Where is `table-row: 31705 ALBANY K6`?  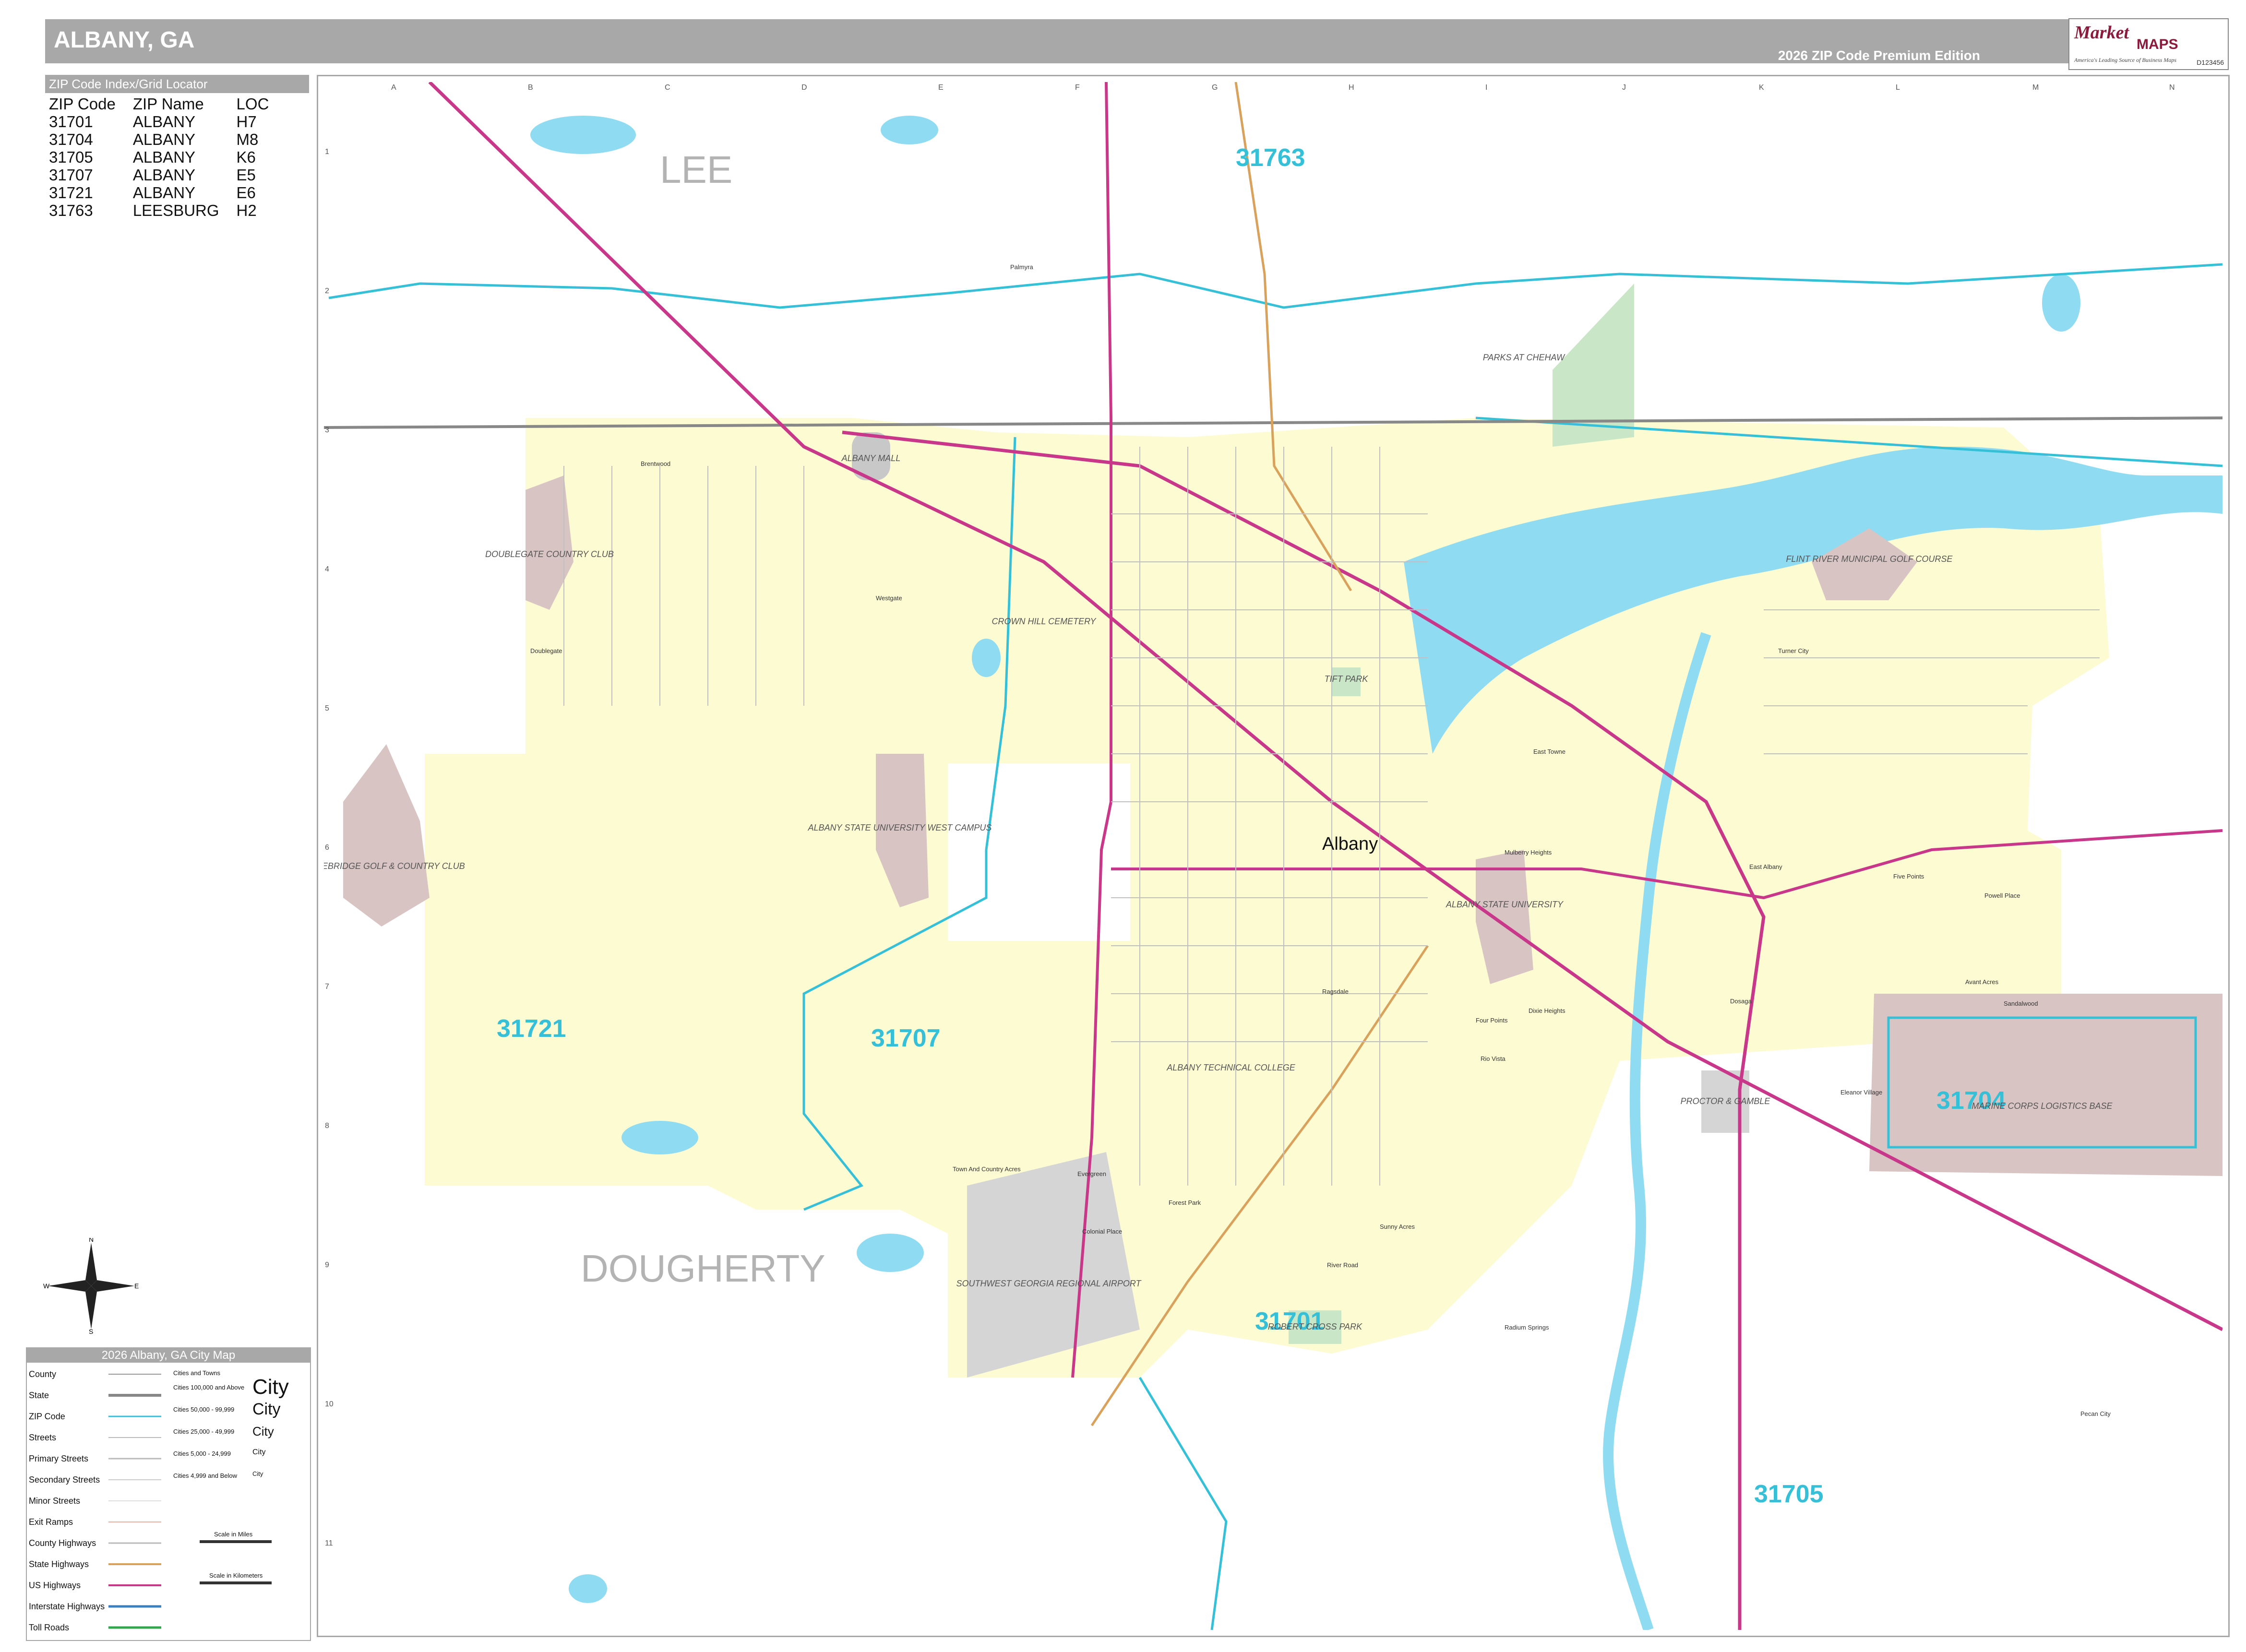
table-row: 31705 ALBANY K6 is located at coordinates (167, 157).